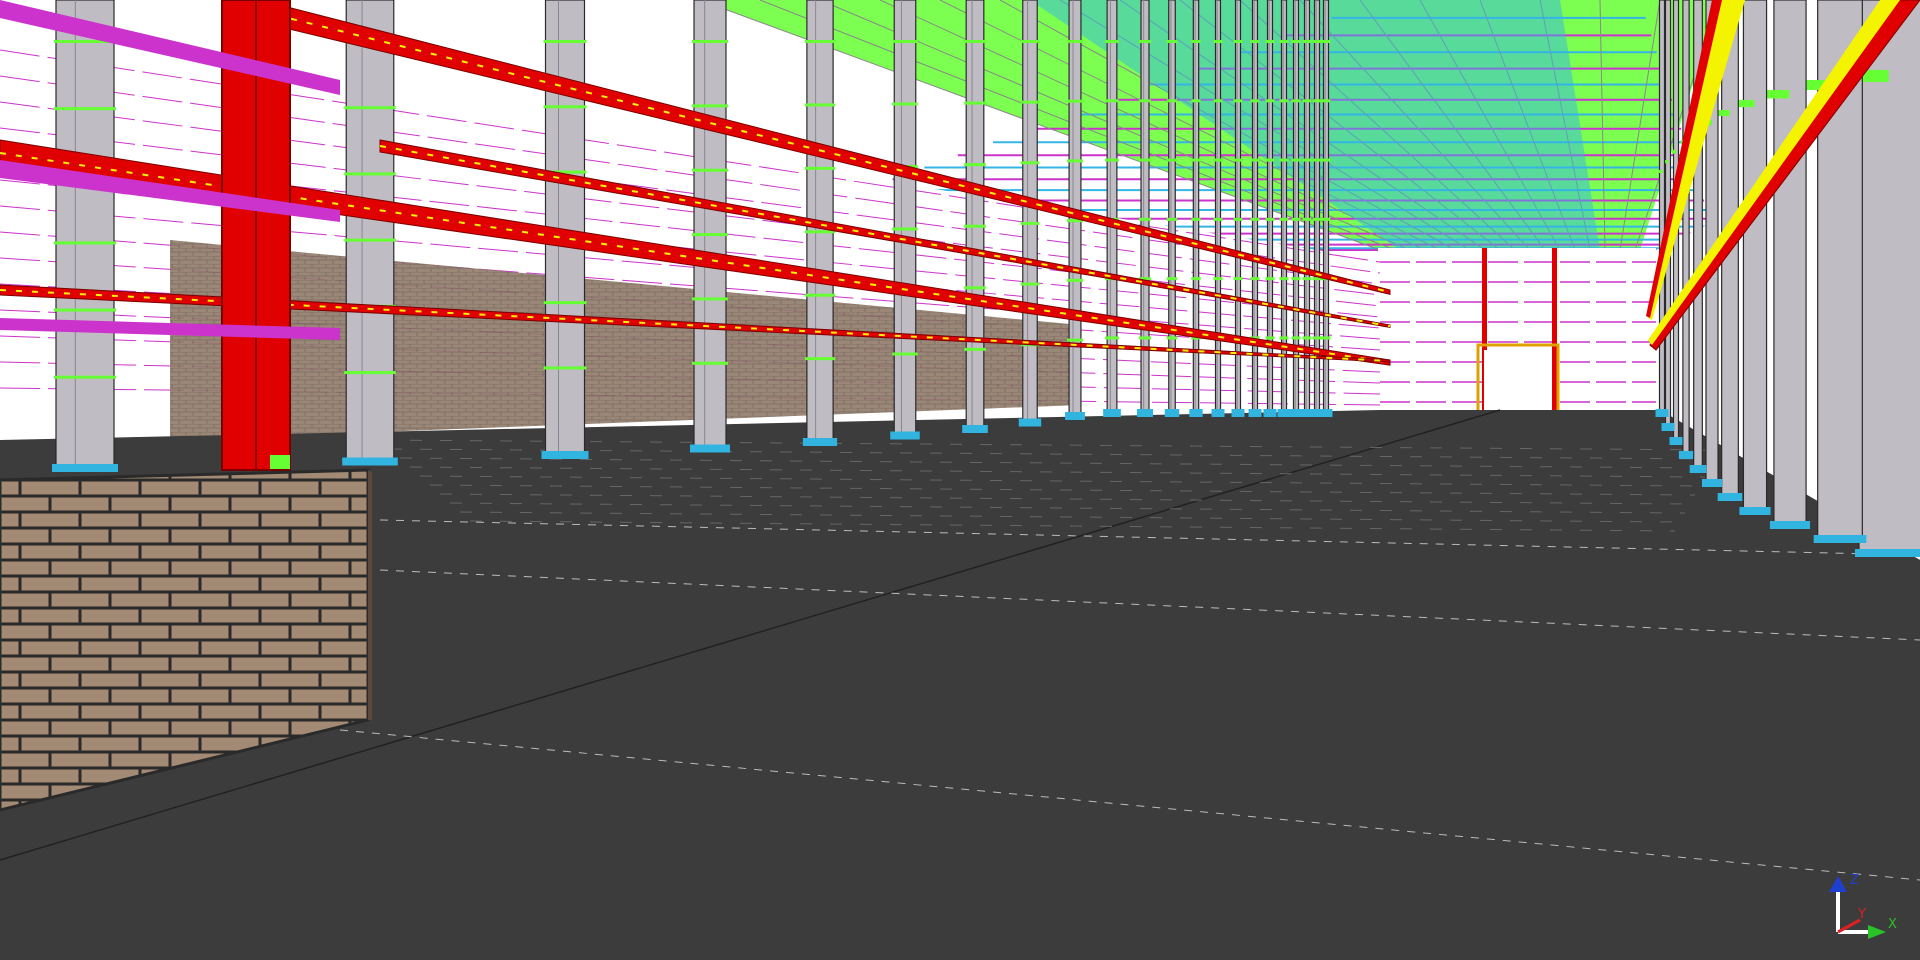  What do you see at coordinates (1854, 880) in the screenshot?
I see `z-axis-label: Z` at bounding box center [1854, 880].